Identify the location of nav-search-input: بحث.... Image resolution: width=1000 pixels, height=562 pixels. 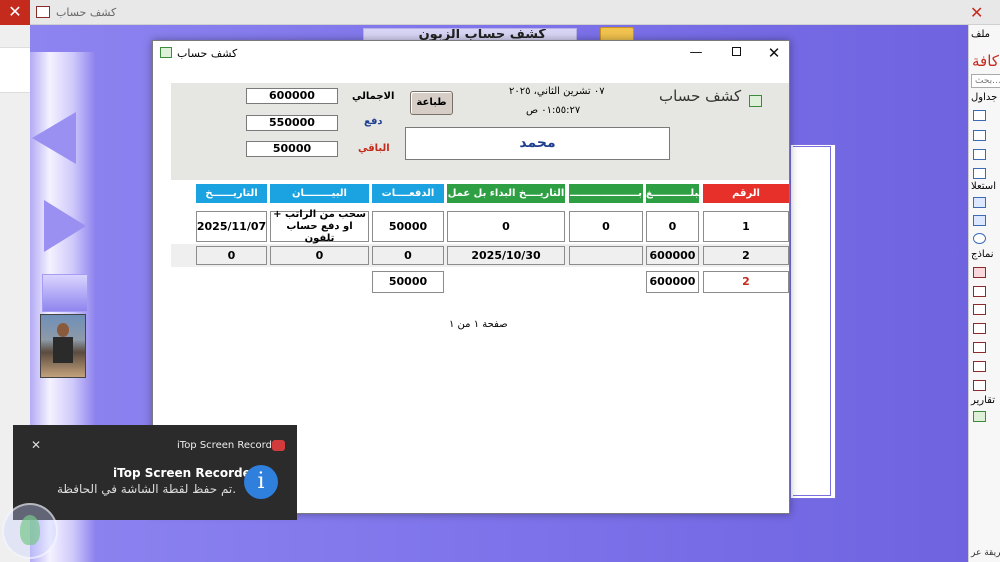
(985, 81).